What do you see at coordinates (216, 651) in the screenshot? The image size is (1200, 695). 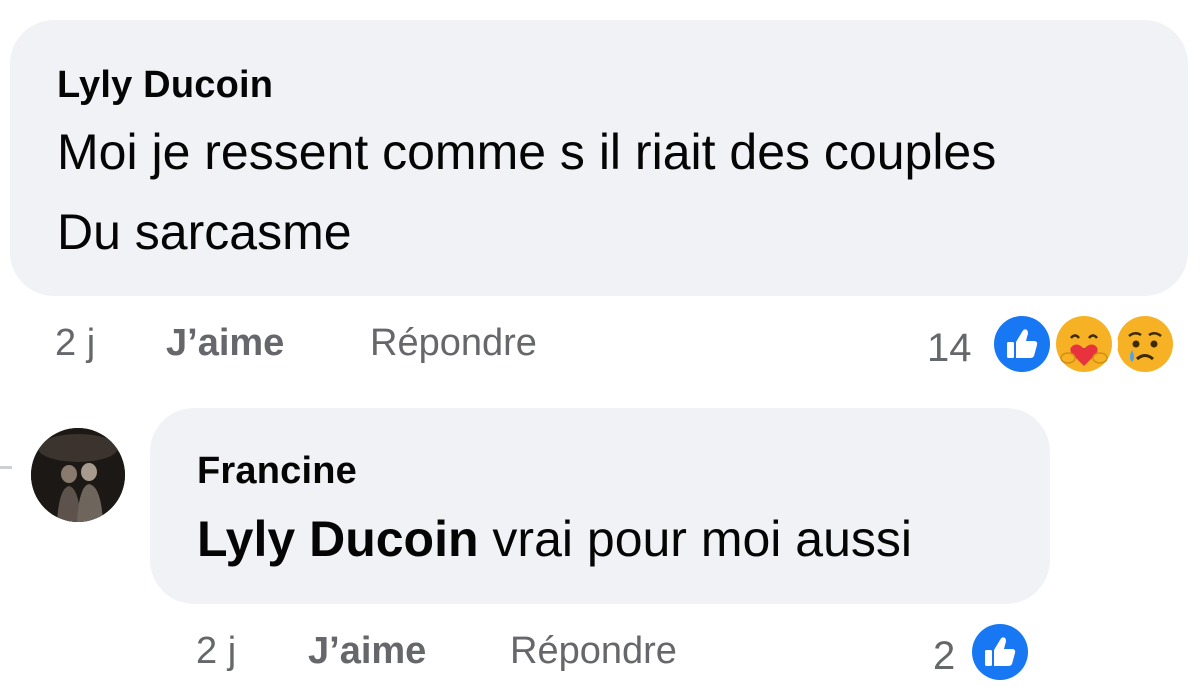 I see `reply-timestamp: 2 j` at bounding box center [216, 651].